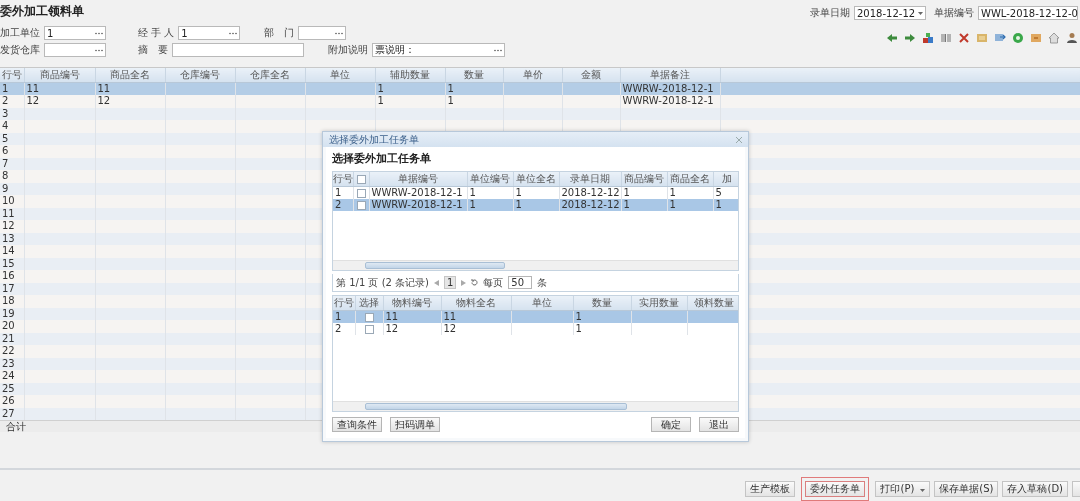 This screenshot has height=501, width=1080. What do you see at coordinates (104, 101) in the screenshot?
I see `table-cell: 12` at bounding box center [104, 101].